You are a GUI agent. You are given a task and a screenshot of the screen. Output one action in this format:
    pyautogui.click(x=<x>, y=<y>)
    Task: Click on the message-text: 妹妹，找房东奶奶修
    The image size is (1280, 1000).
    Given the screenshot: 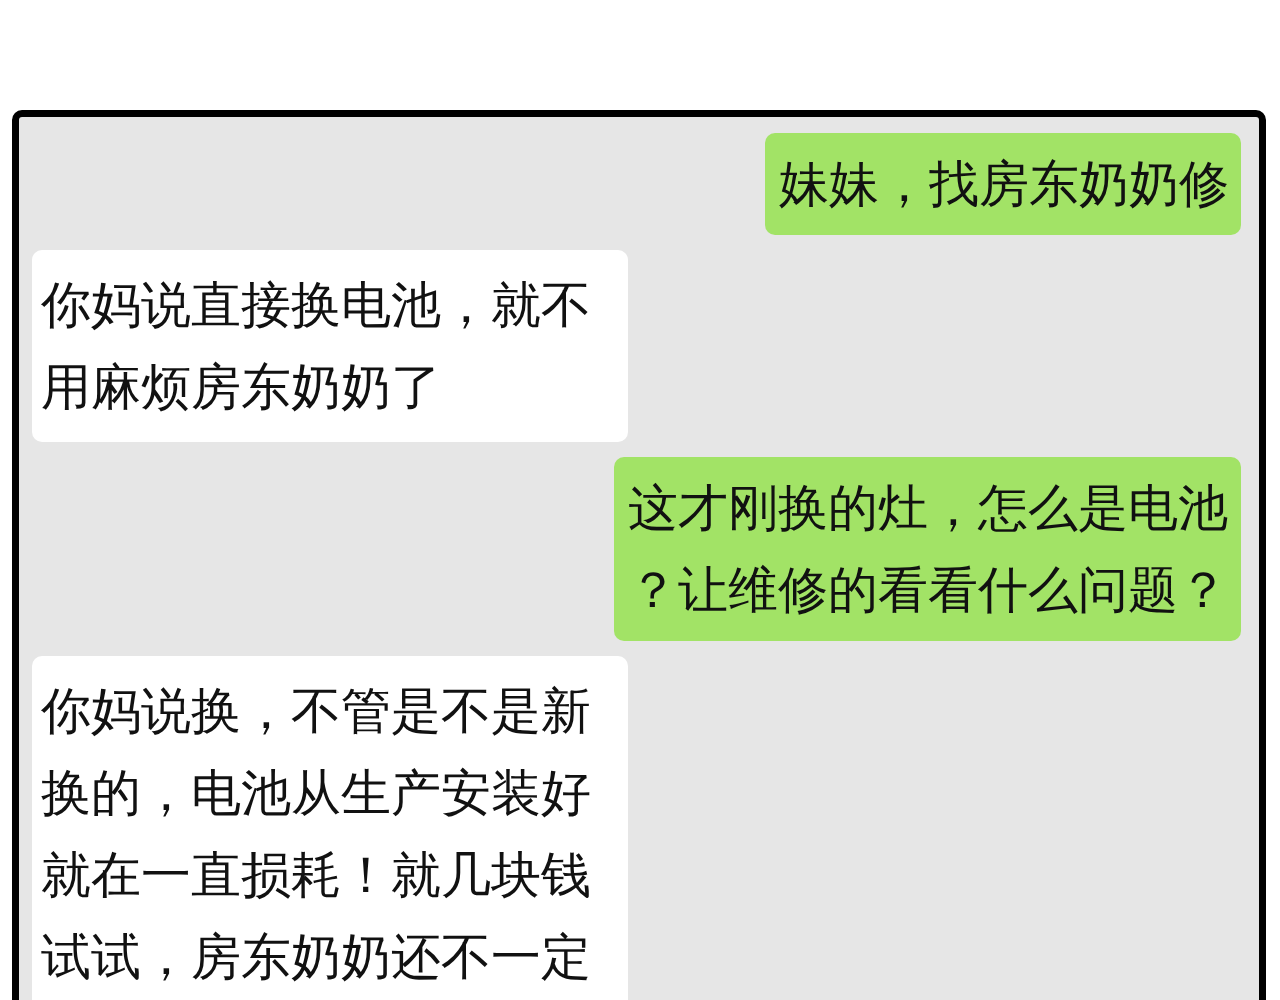 What is the action you would take?
    pyautogui.click(x=1004, y=184)
    